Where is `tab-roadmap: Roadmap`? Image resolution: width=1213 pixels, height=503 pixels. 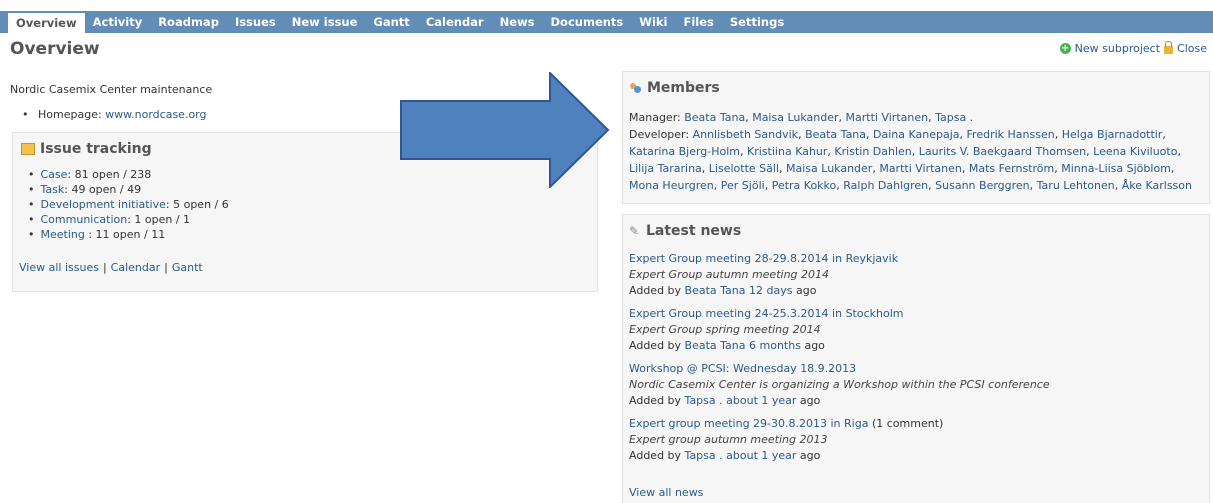
tab-roadmap: Roadmap is located at coordinates (188, 22).